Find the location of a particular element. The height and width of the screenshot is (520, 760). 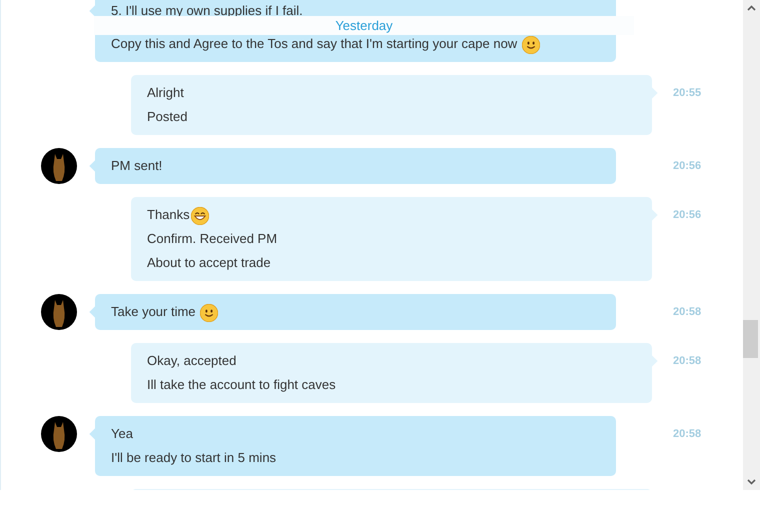

scrollbar-thumb is located at coordinates (750, 339).